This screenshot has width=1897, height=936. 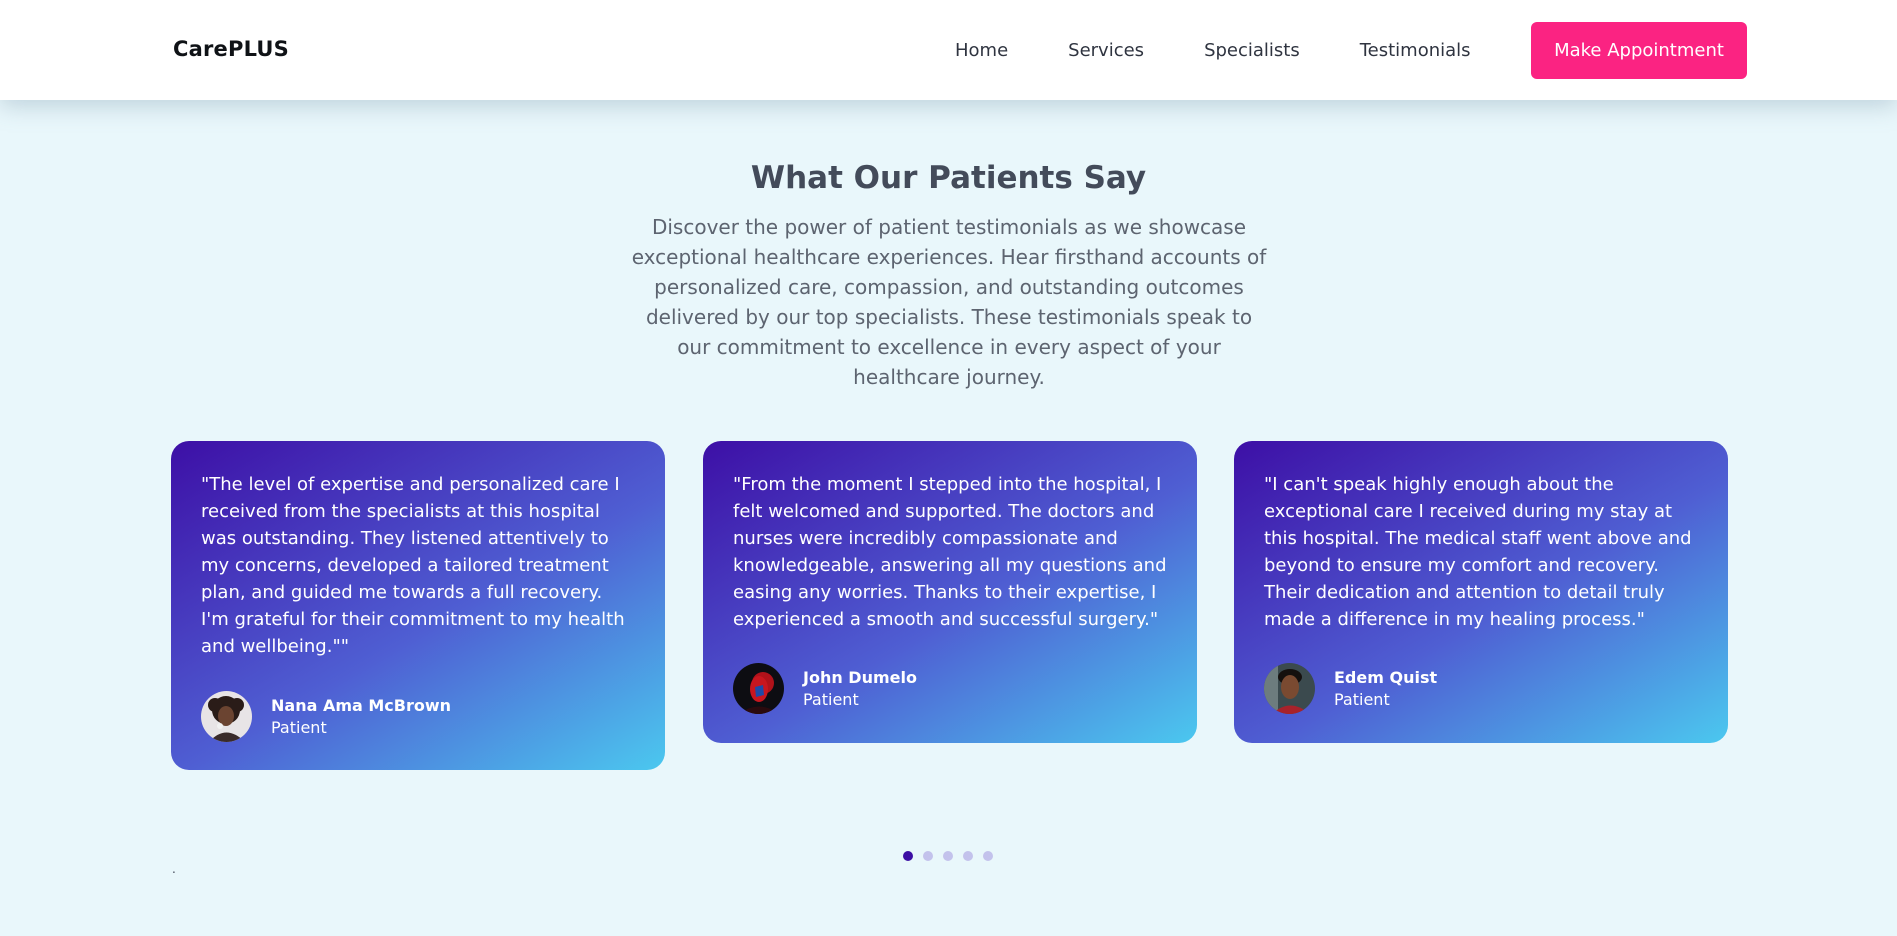 I want to click on section-title: What Our Patients Say, so click(x=948, y=178).